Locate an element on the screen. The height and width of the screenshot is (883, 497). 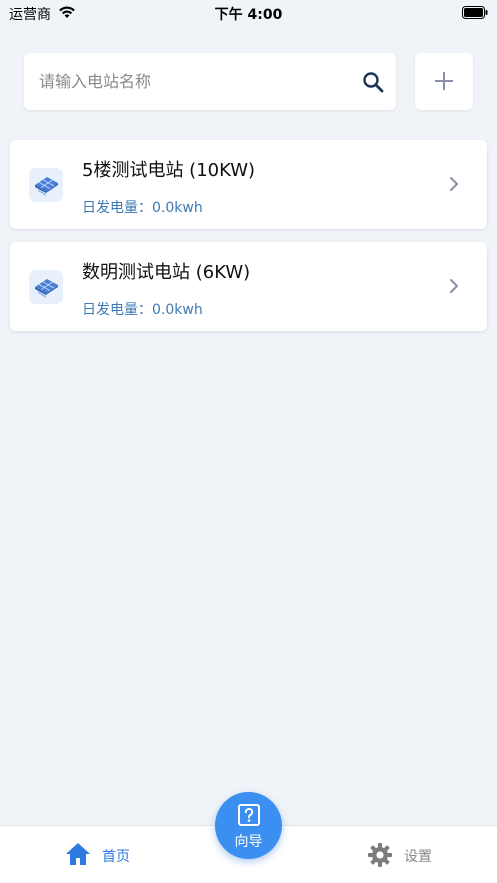
guide-label: 向导 is located at coordinates (248, 842).